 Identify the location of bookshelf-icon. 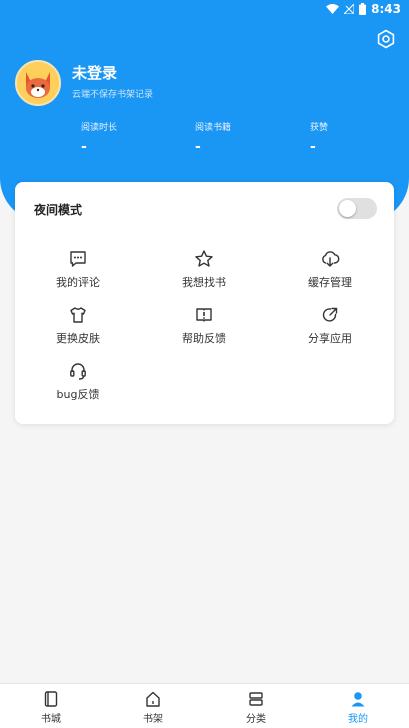
(153, 699).